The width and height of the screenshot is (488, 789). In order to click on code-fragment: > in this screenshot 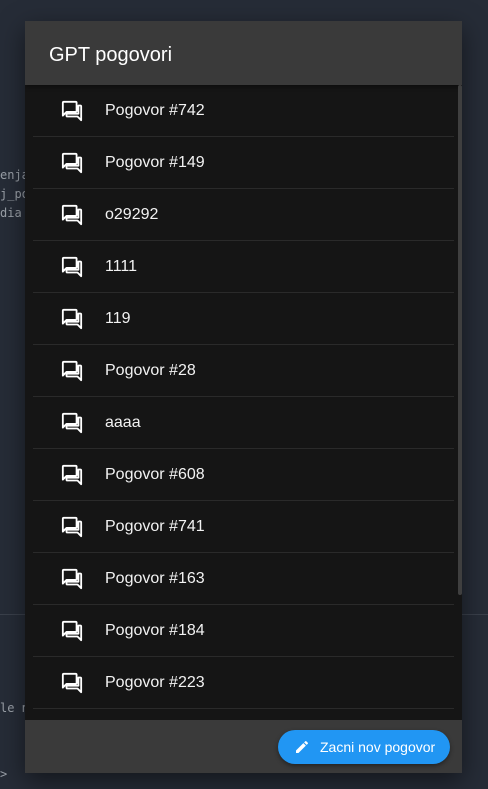, I will do `click(4, 774)`.